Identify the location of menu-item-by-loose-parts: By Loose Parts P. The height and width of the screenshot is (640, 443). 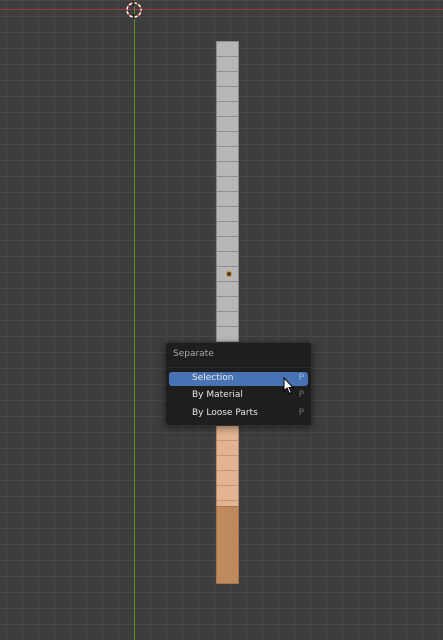
(238, 414).